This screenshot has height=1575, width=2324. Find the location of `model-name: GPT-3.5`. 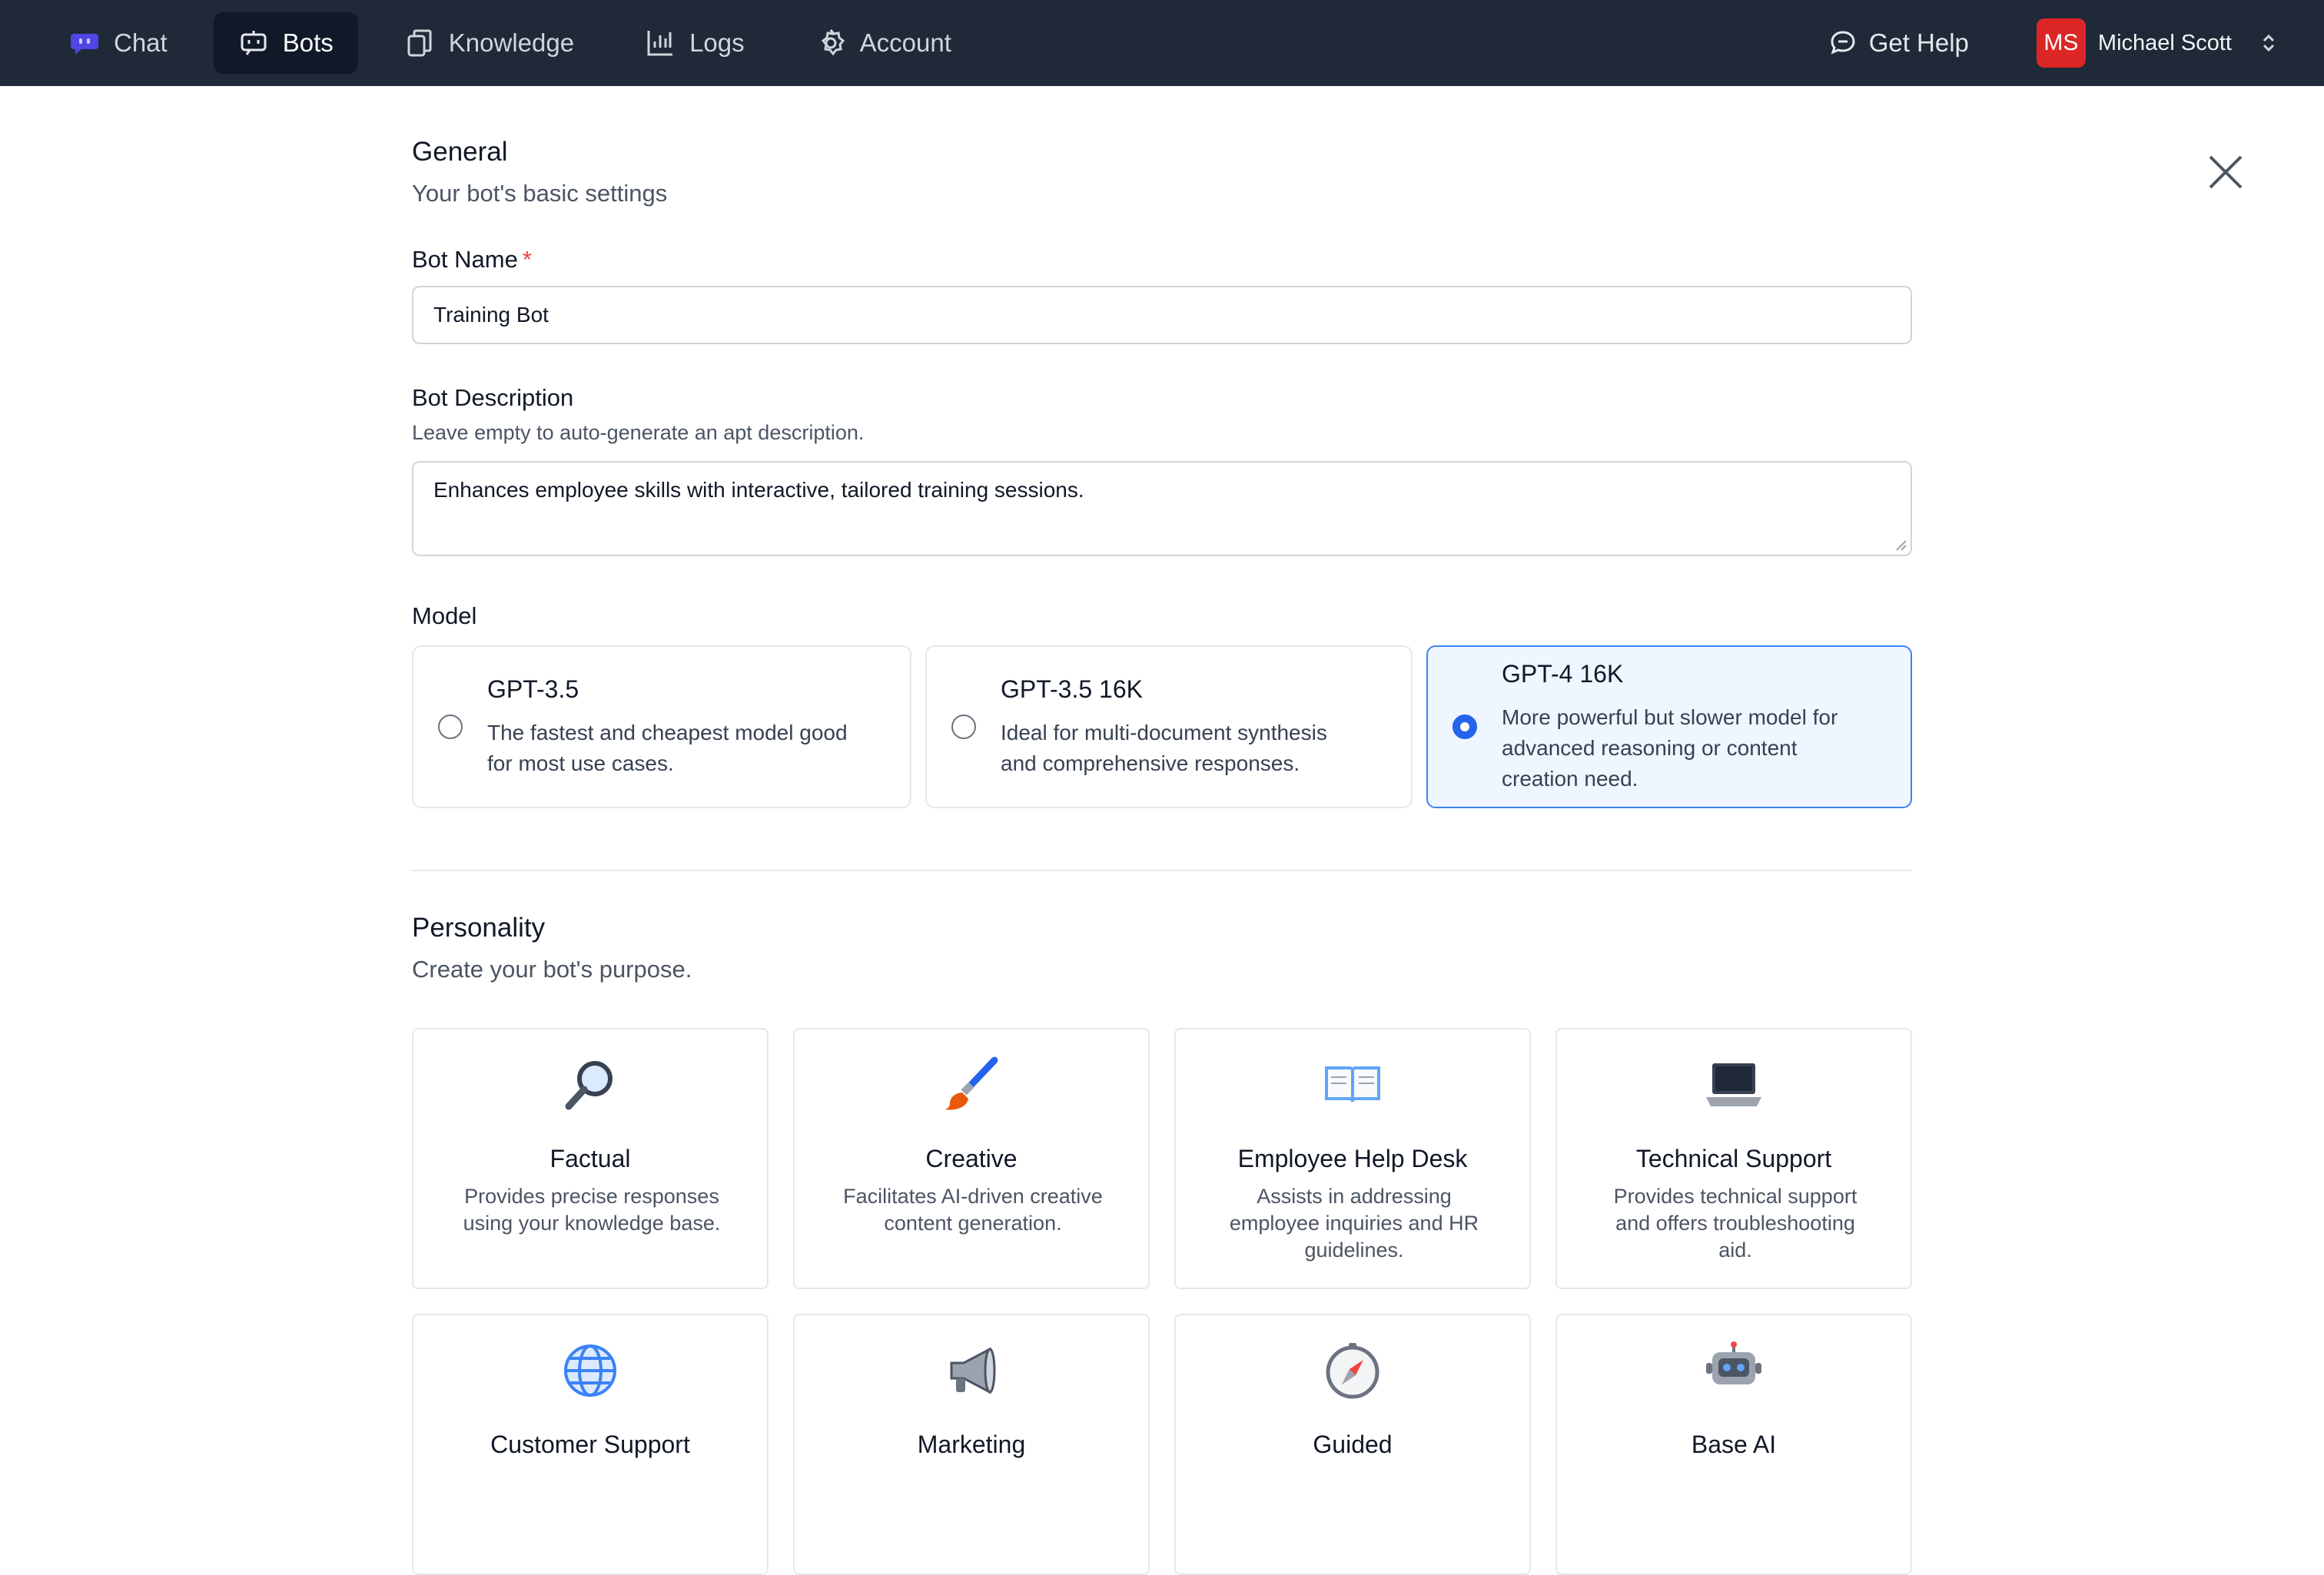

model-name: GPT-3.5 is located at coordinates (533, 689).